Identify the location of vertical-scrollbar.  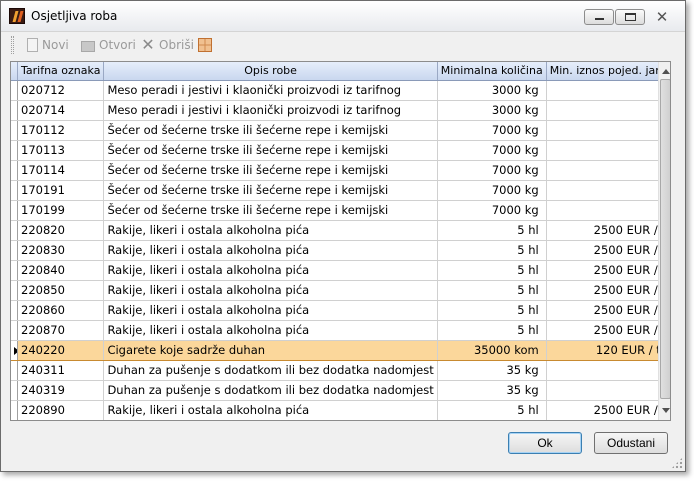
(664, 241).